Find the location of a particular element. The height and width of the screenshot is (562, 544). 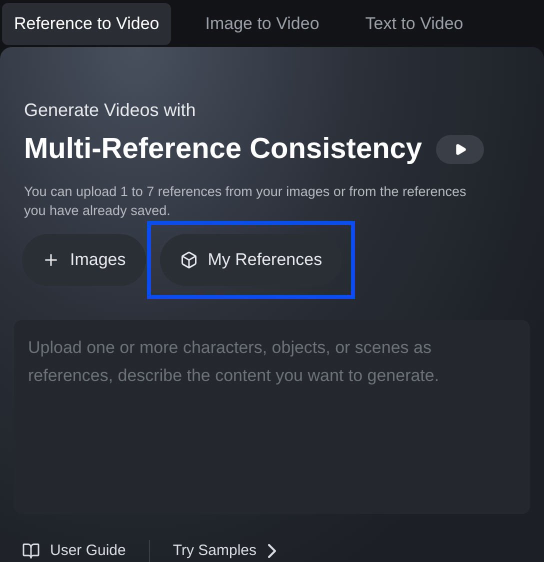

tab: Text to Video is located at coordinates (414, 23).